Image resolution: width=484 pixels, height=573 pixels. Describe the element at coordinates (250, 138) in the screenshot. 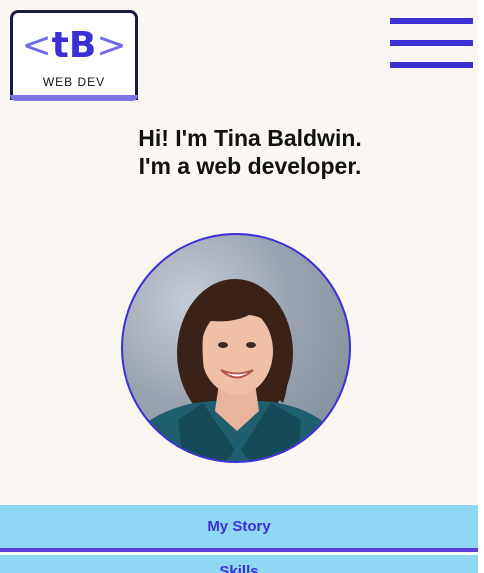

I see `intro-line-name: Hi! I'm Tina Baldwin.` at that location.